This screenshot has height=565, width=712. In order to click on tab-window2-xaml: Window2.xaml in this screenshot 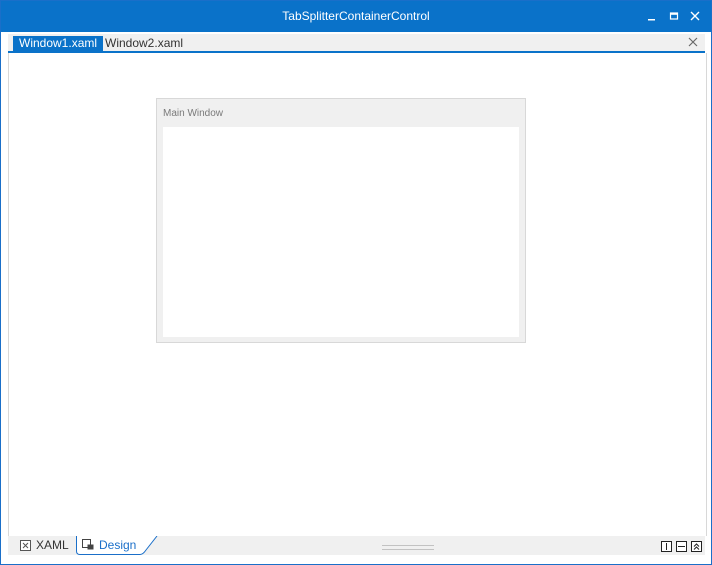, I will do `click(144, 43)`.